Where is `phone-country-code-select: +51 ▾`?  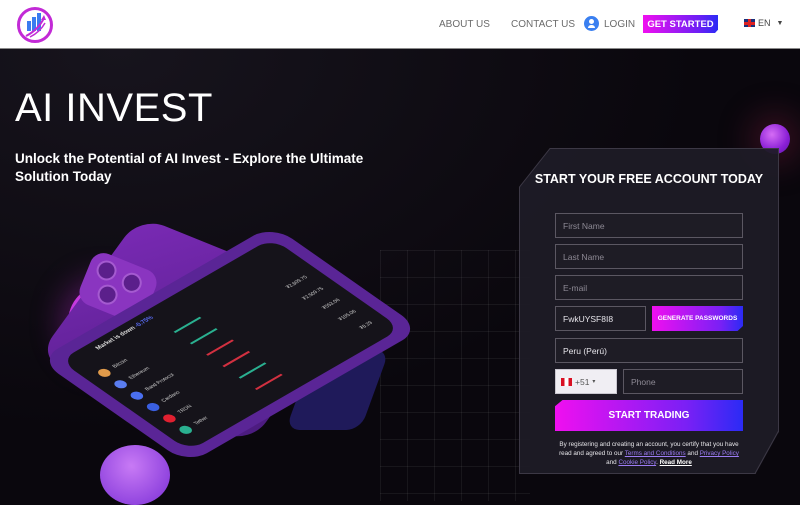 phone-country-code-select: +51 ▾ is located at coordinates (586, 381).